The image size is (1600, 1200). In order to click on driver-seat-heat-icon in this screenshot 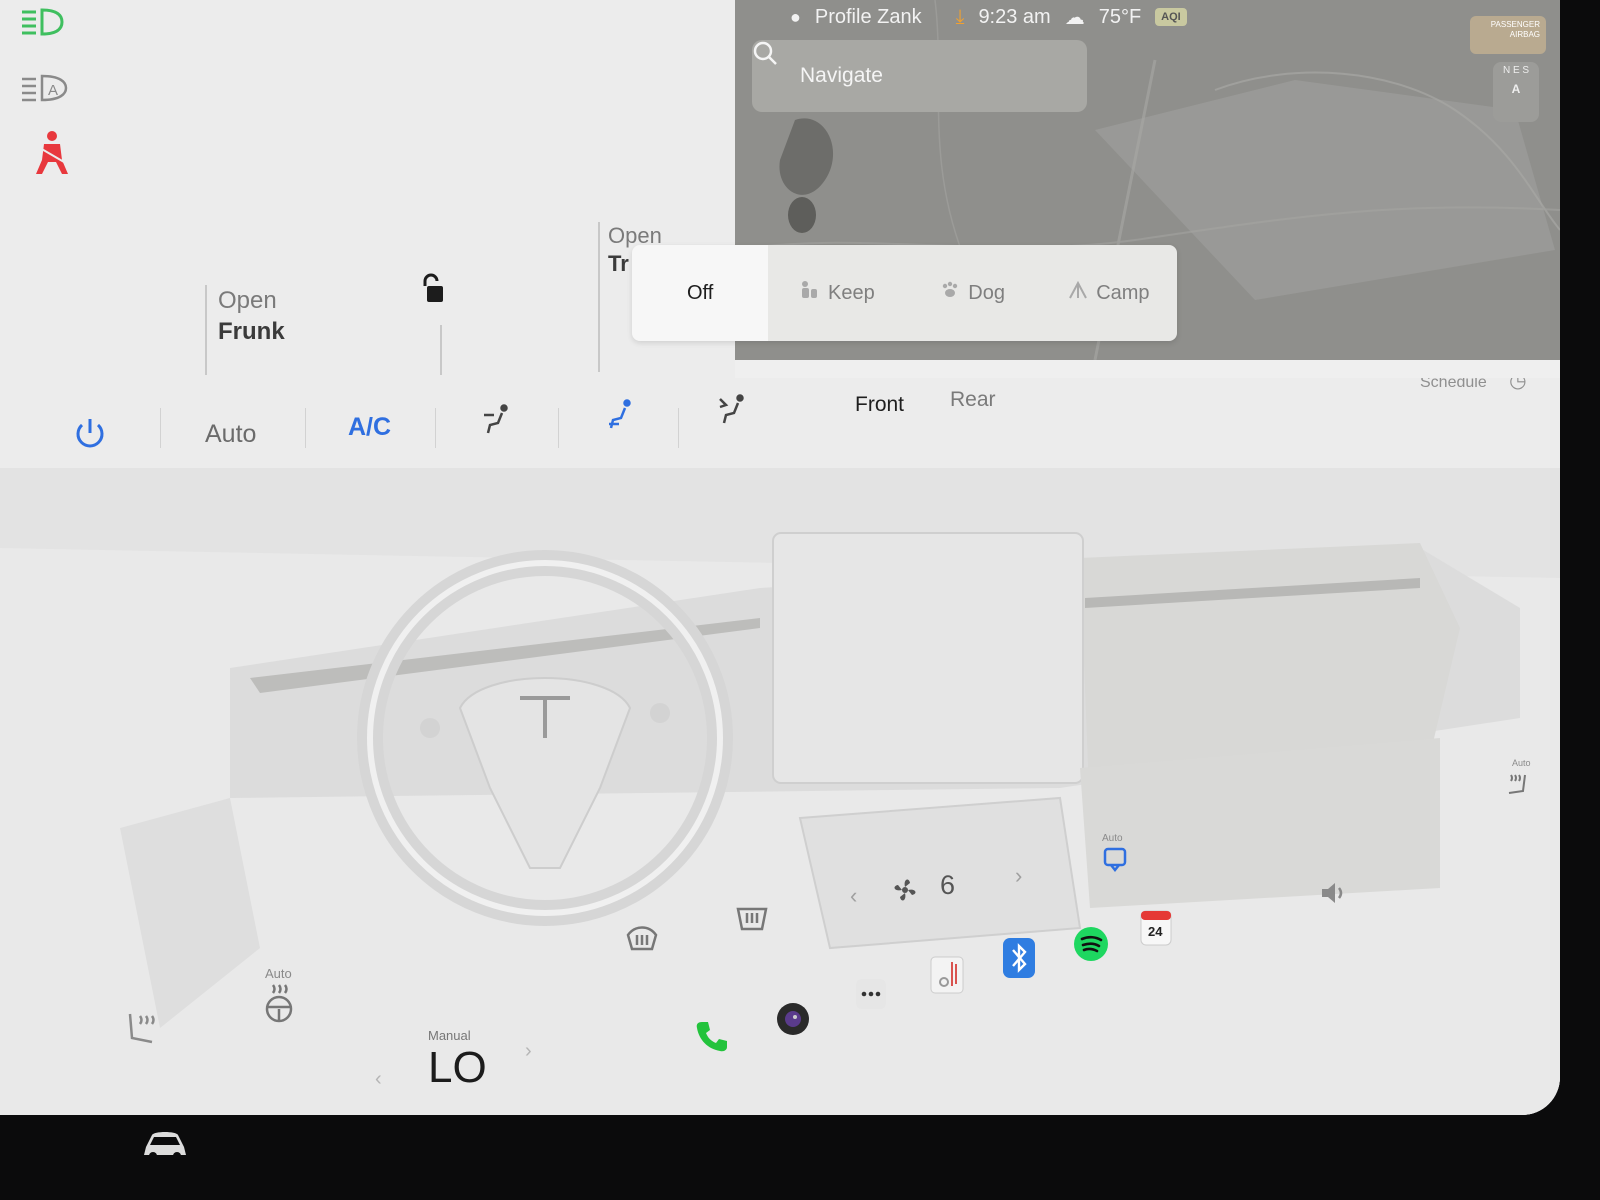, I will do `click(142, 1029)`.